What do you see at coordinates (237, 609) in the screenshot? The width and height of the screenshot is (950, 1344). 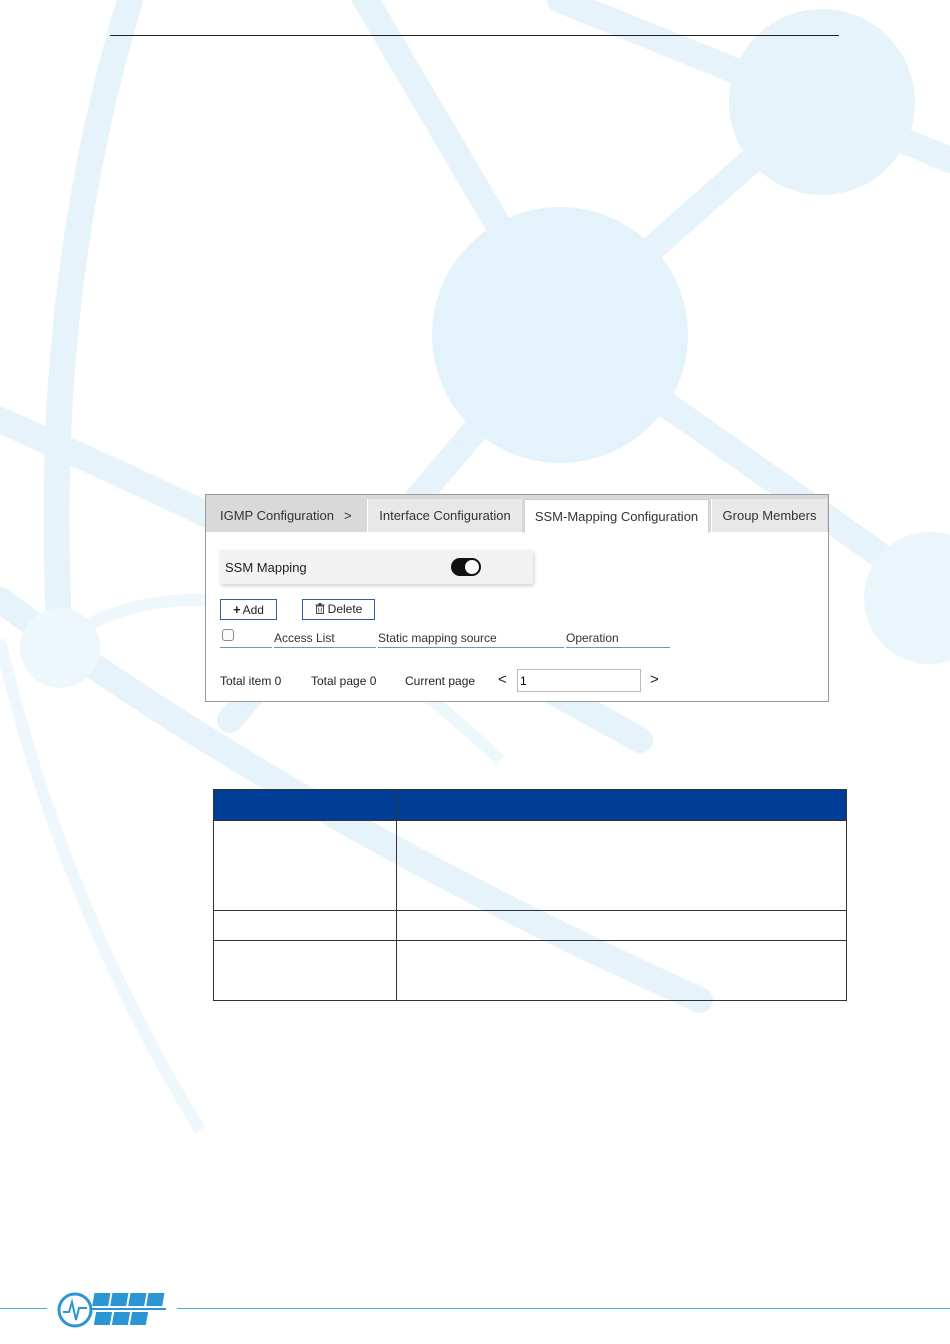 I see `plus-icon: +` at bounding box center [237, 609].